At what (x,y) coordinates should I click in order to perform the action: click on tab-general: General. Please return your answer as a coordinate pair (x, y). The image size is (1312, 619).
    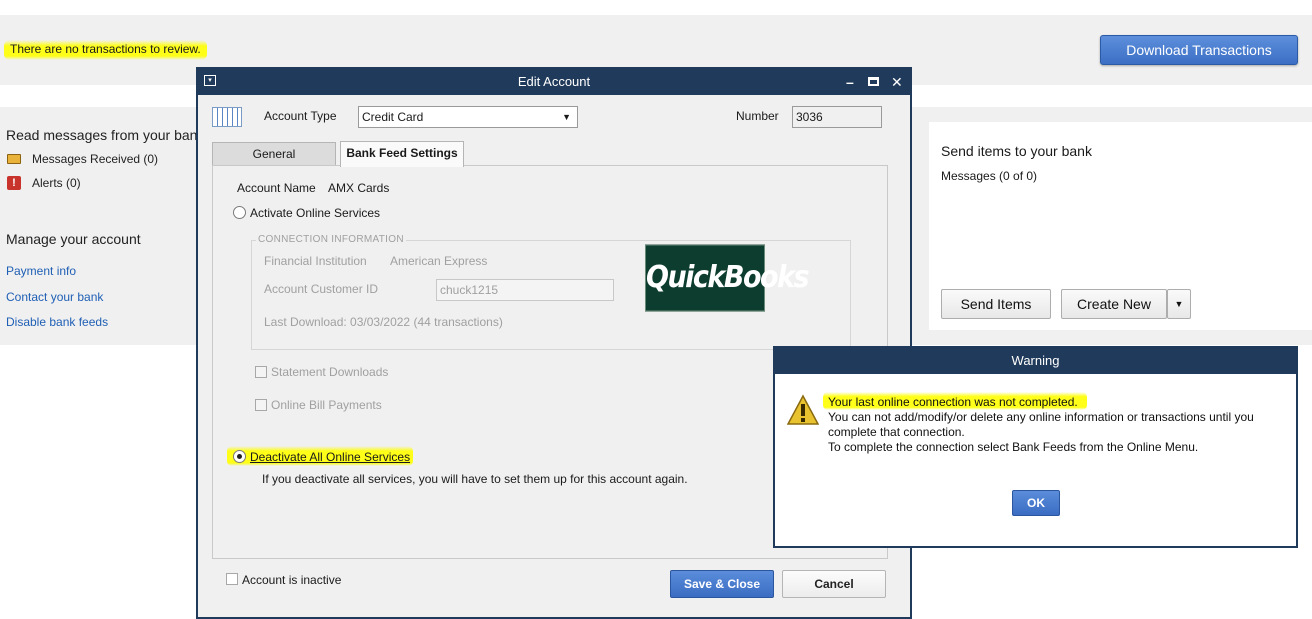
    Looking at the image, I should click on (274, 154).